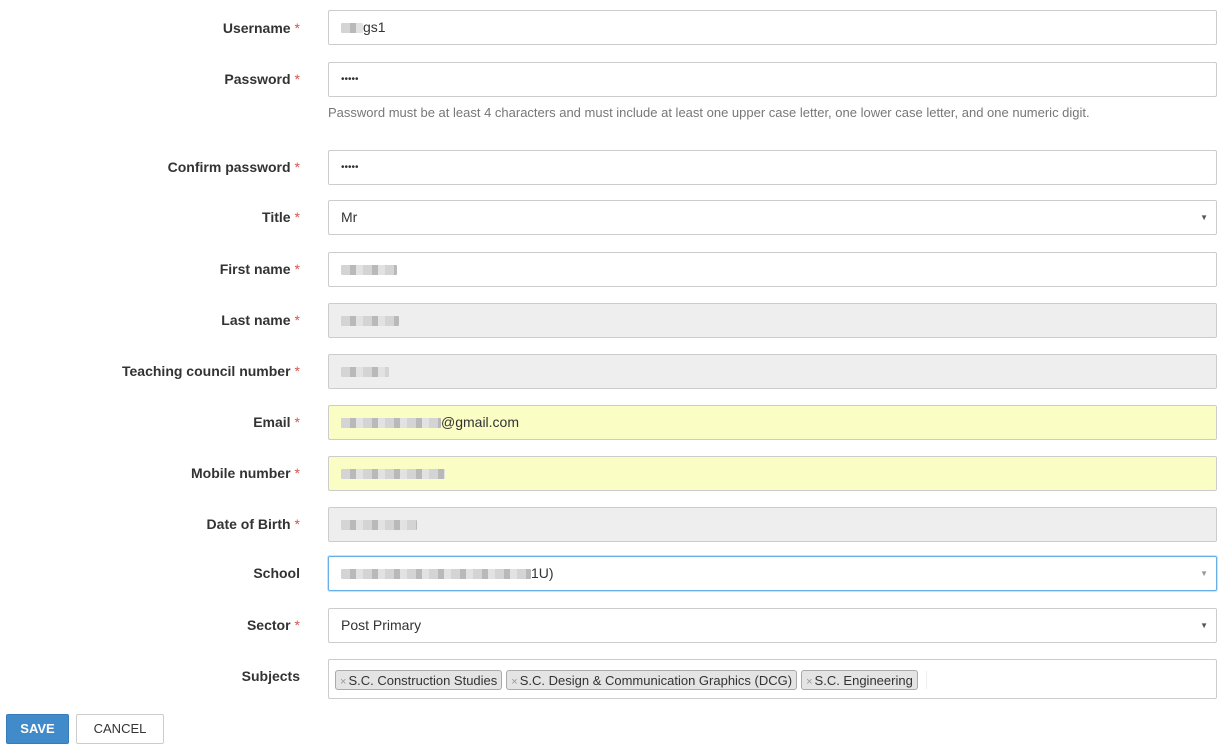 The height and width of the screenshot is (744, 1219). Describe the element at coordinates (772, 524) in the screenshot. I see `date-of-birth-input` at that location.